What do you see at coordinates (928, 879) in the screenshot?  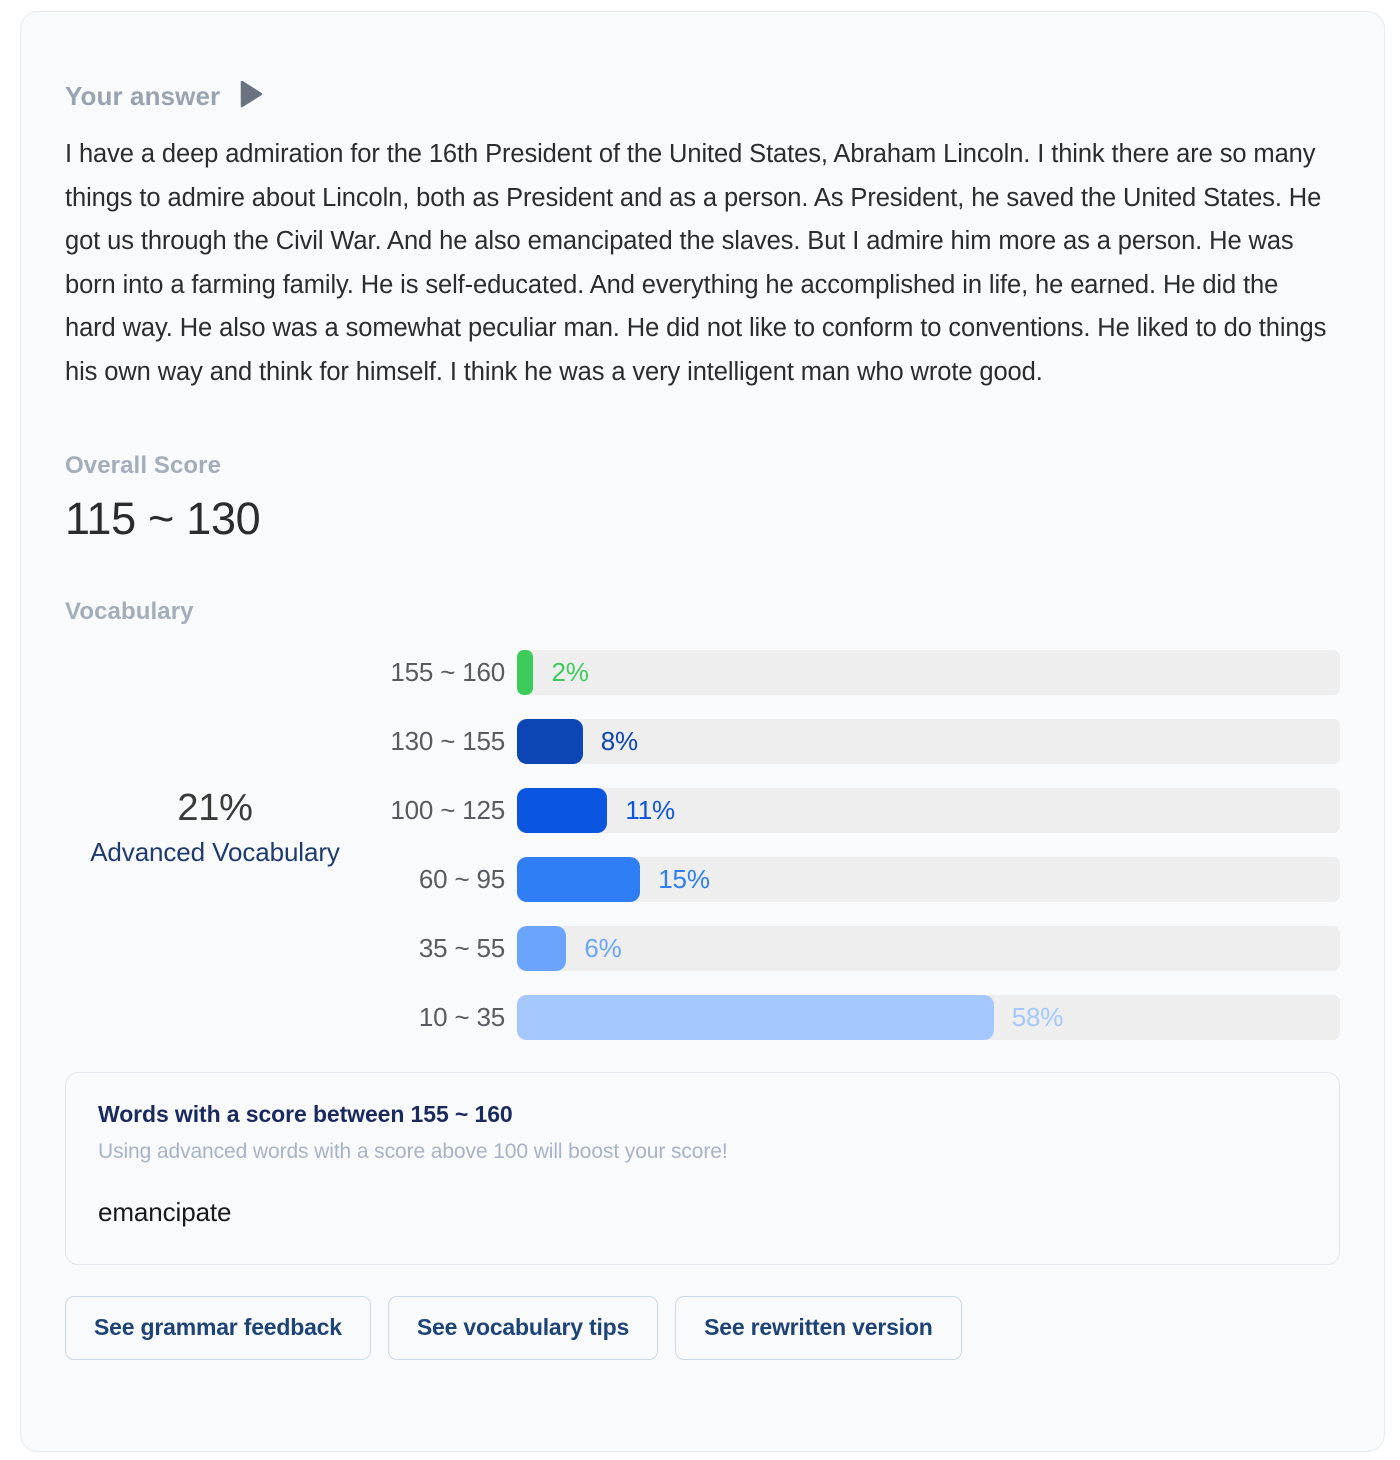 I see `bar-track: 15%` at bounding box center [928, 879].